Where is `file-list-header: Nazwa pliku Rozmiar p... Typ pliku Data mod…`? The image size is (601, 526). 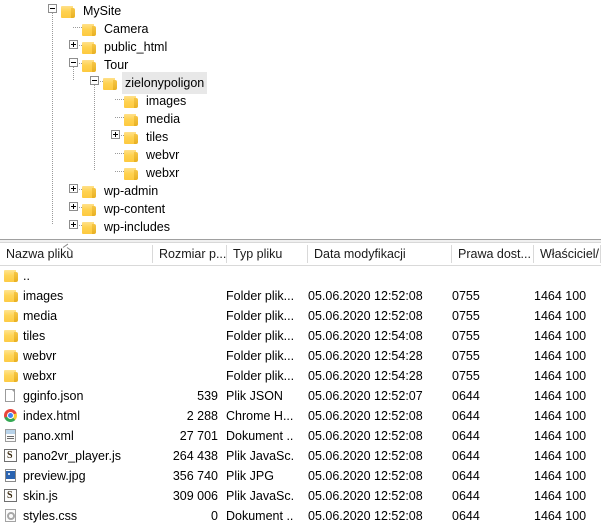
file-list-header: Nazwa pliku Rozmiar p... Typ pliku Data mod… is located at coordinates (300, 254).